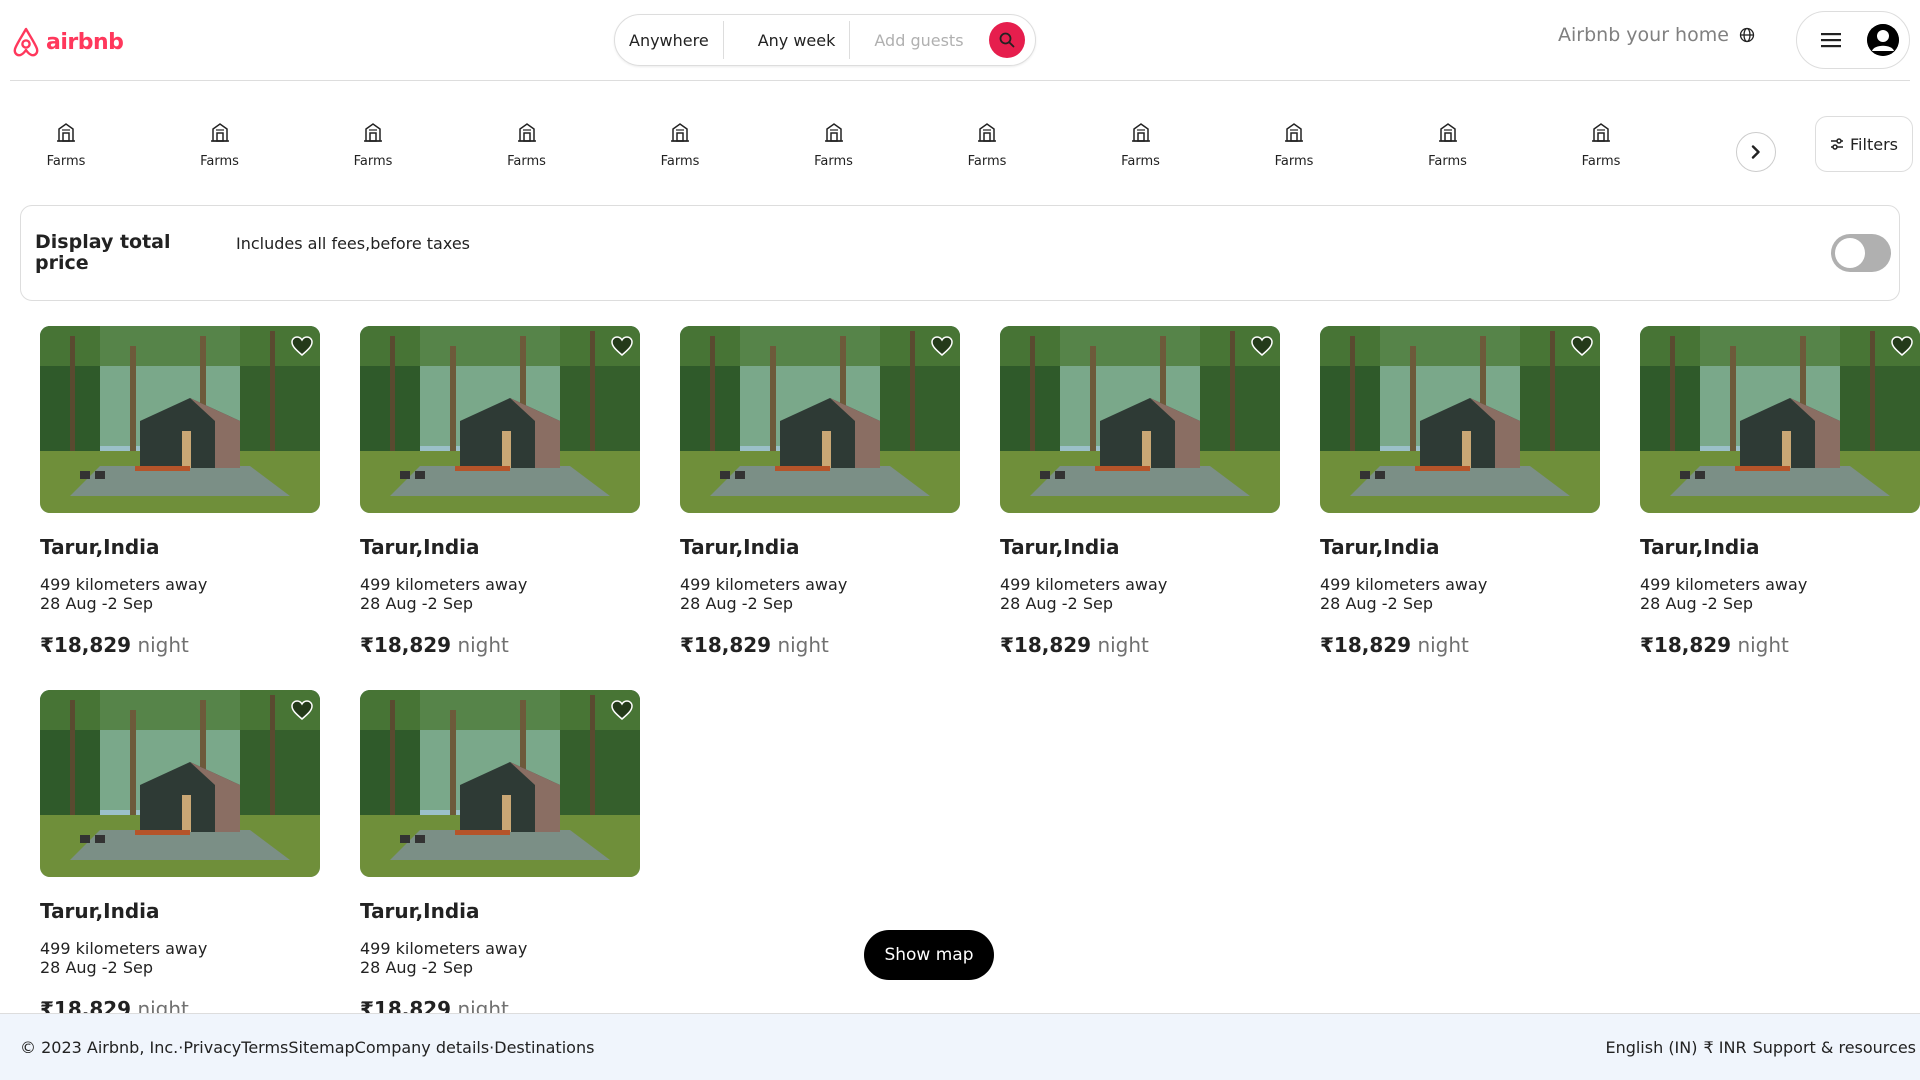 The height and width of the screenshot is (1080, 1920). What do you see at coordinates (913, 40) in the screenshot?
I see `search-add-guests: Add guests` at bounding box center [913, 40].